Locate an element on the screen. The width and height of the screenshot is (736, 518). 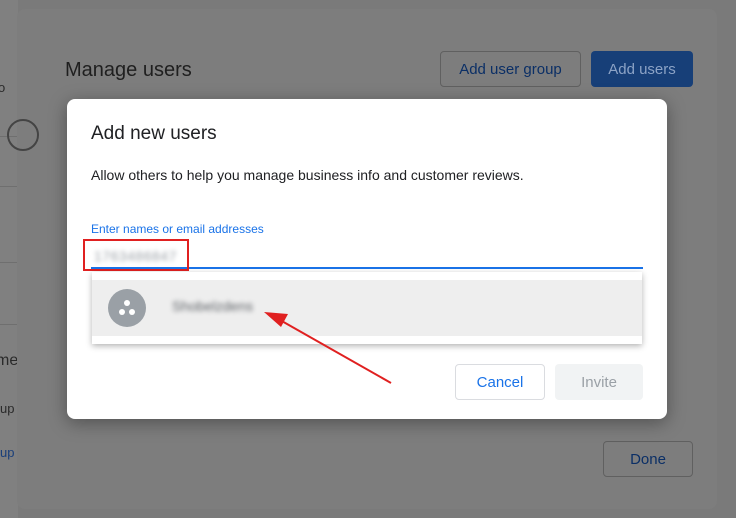
modal-title: Add new users is located at coordinates (154, 133).